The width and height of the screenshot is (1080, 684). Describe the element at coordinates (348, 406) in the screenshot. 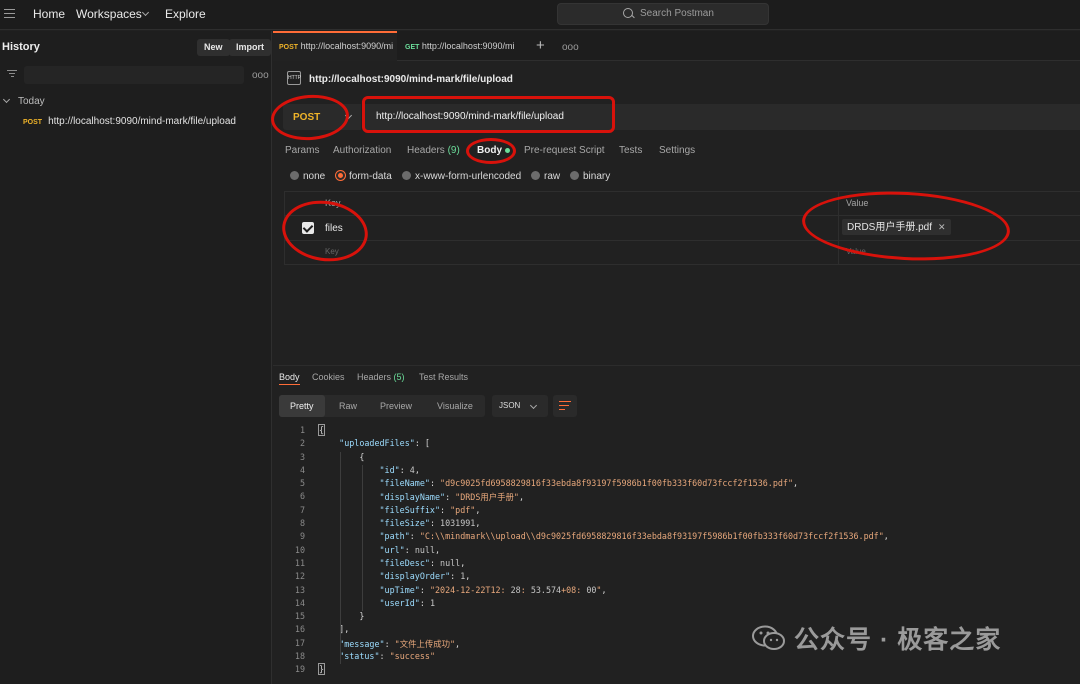

I see `view-raw-button: Raw` at that location.